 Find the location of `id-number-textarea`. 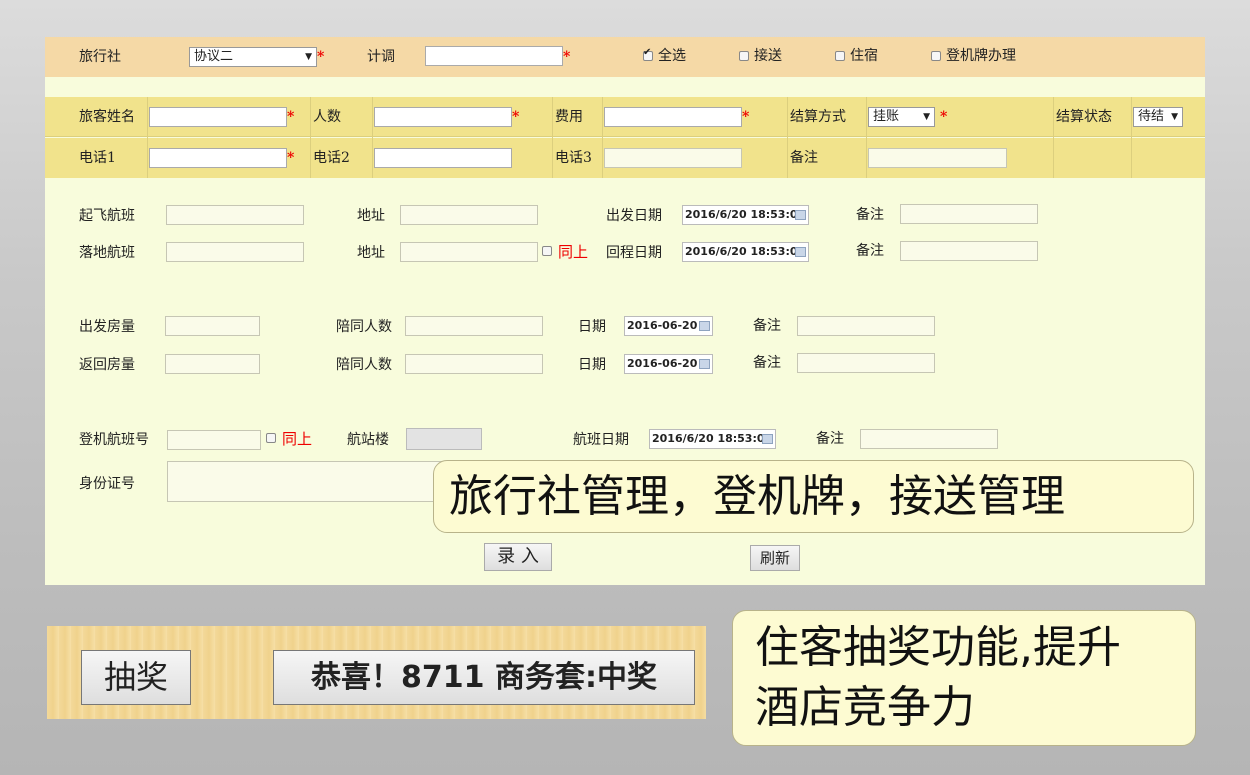

id-number-textarea is located at coordinates (312, 481).